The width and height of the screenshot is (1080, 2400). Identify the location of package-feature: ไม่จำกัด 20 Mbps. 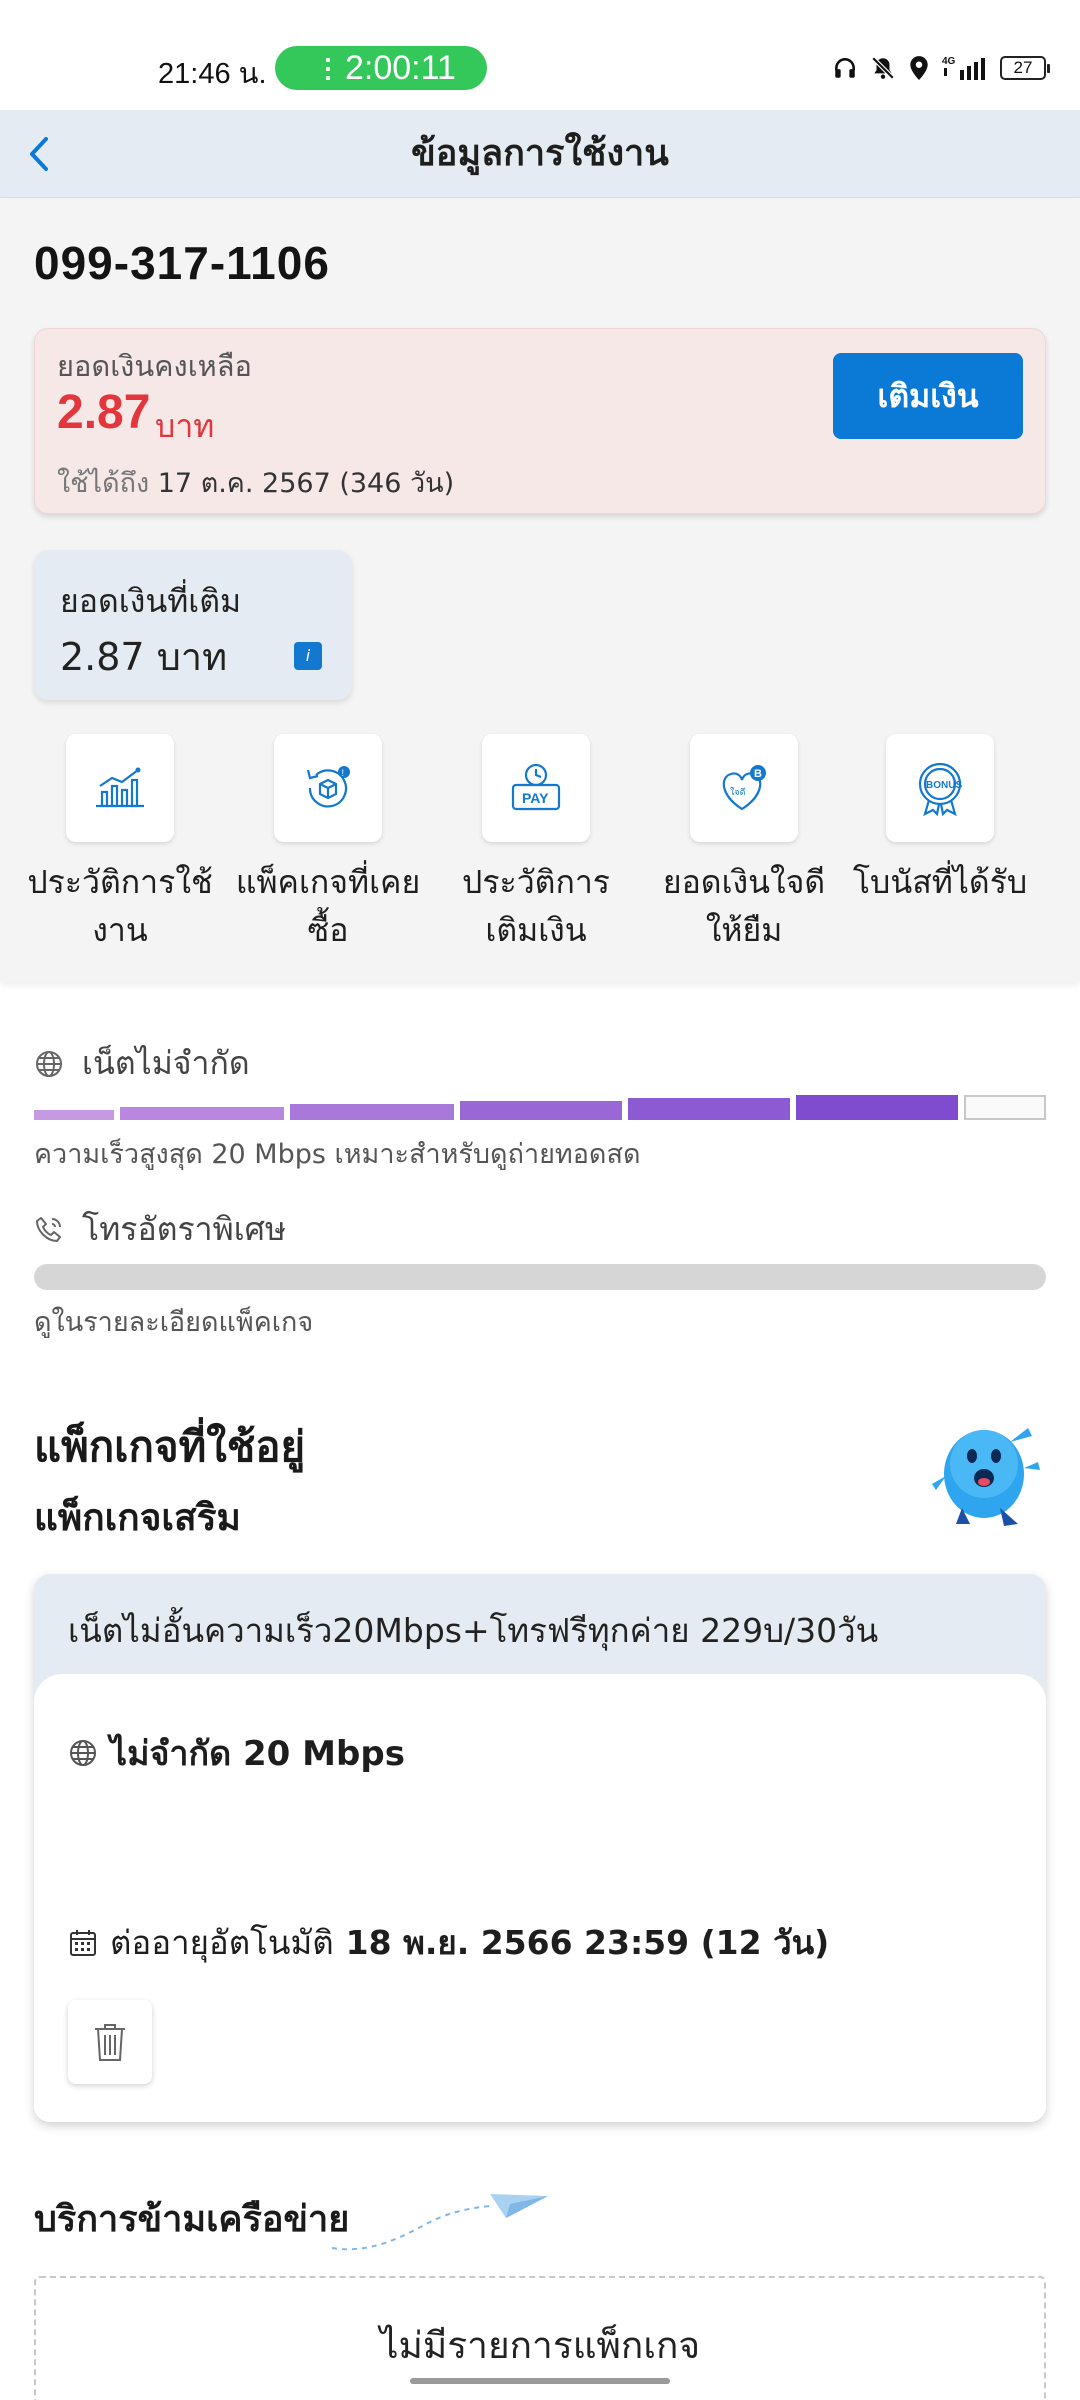
(236, 1753).